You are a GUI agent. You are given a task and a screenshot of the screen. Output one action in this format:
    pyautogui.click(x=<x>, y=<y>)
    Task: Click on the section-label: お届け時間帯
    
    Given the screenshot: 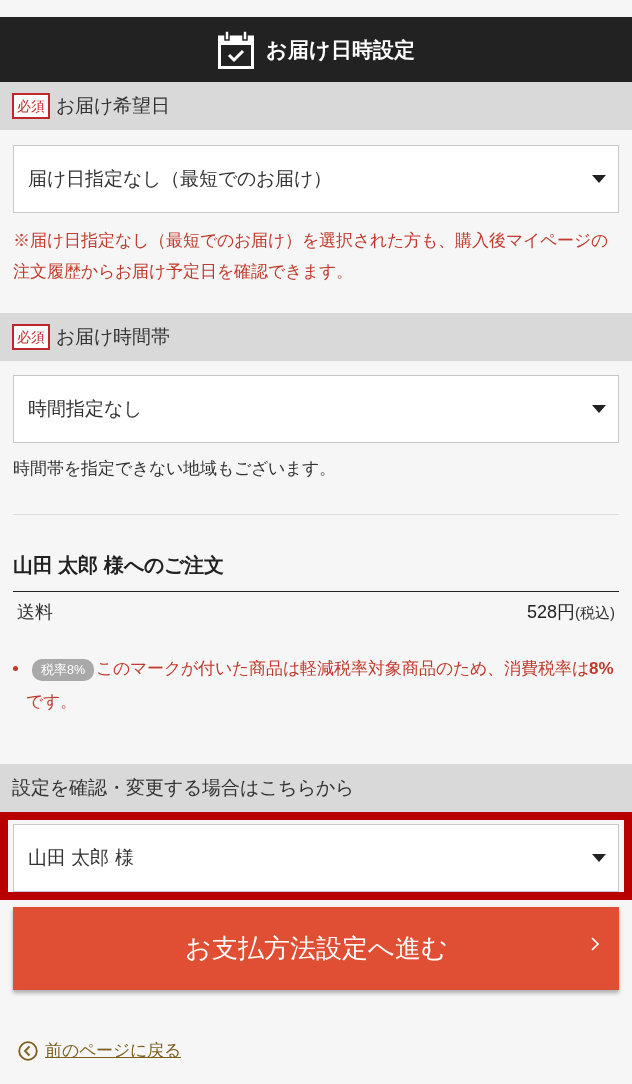 What is the action you would take?
    pyautogui.click(x=113, y=336)
    